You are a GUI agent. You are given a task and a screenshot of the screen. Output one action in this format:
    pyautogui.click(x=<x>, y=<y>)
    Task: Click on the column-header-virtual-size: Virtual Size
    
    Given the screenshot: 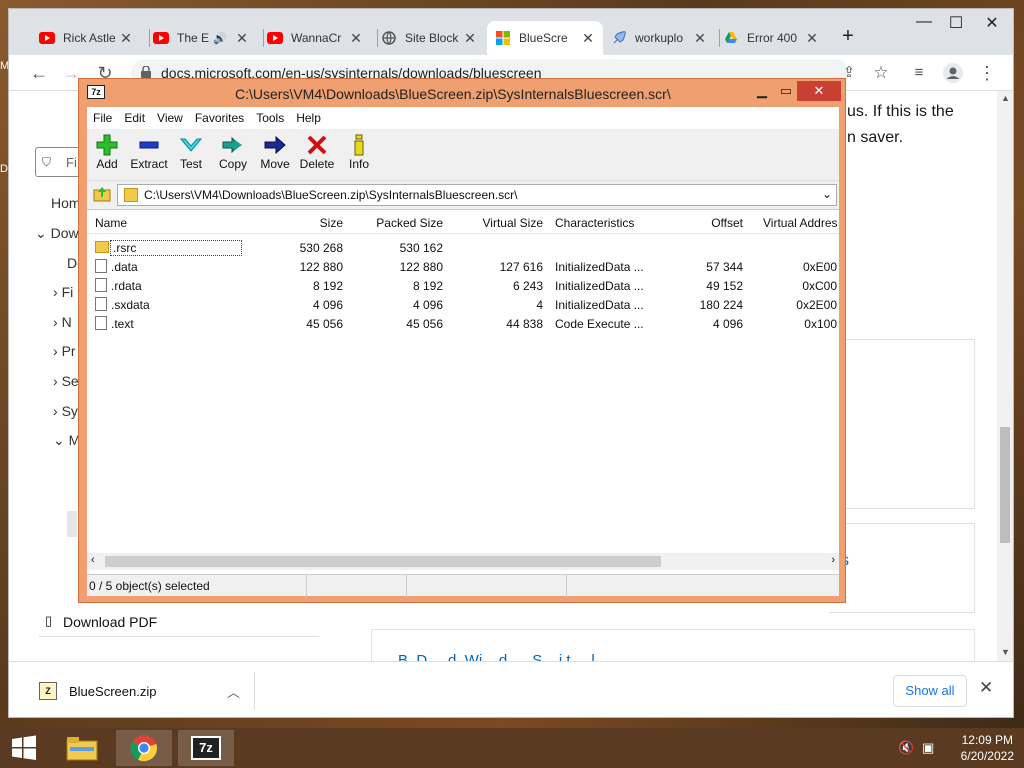 What is the action you would take?
    pyautogui.click(x=495, y=223)
    